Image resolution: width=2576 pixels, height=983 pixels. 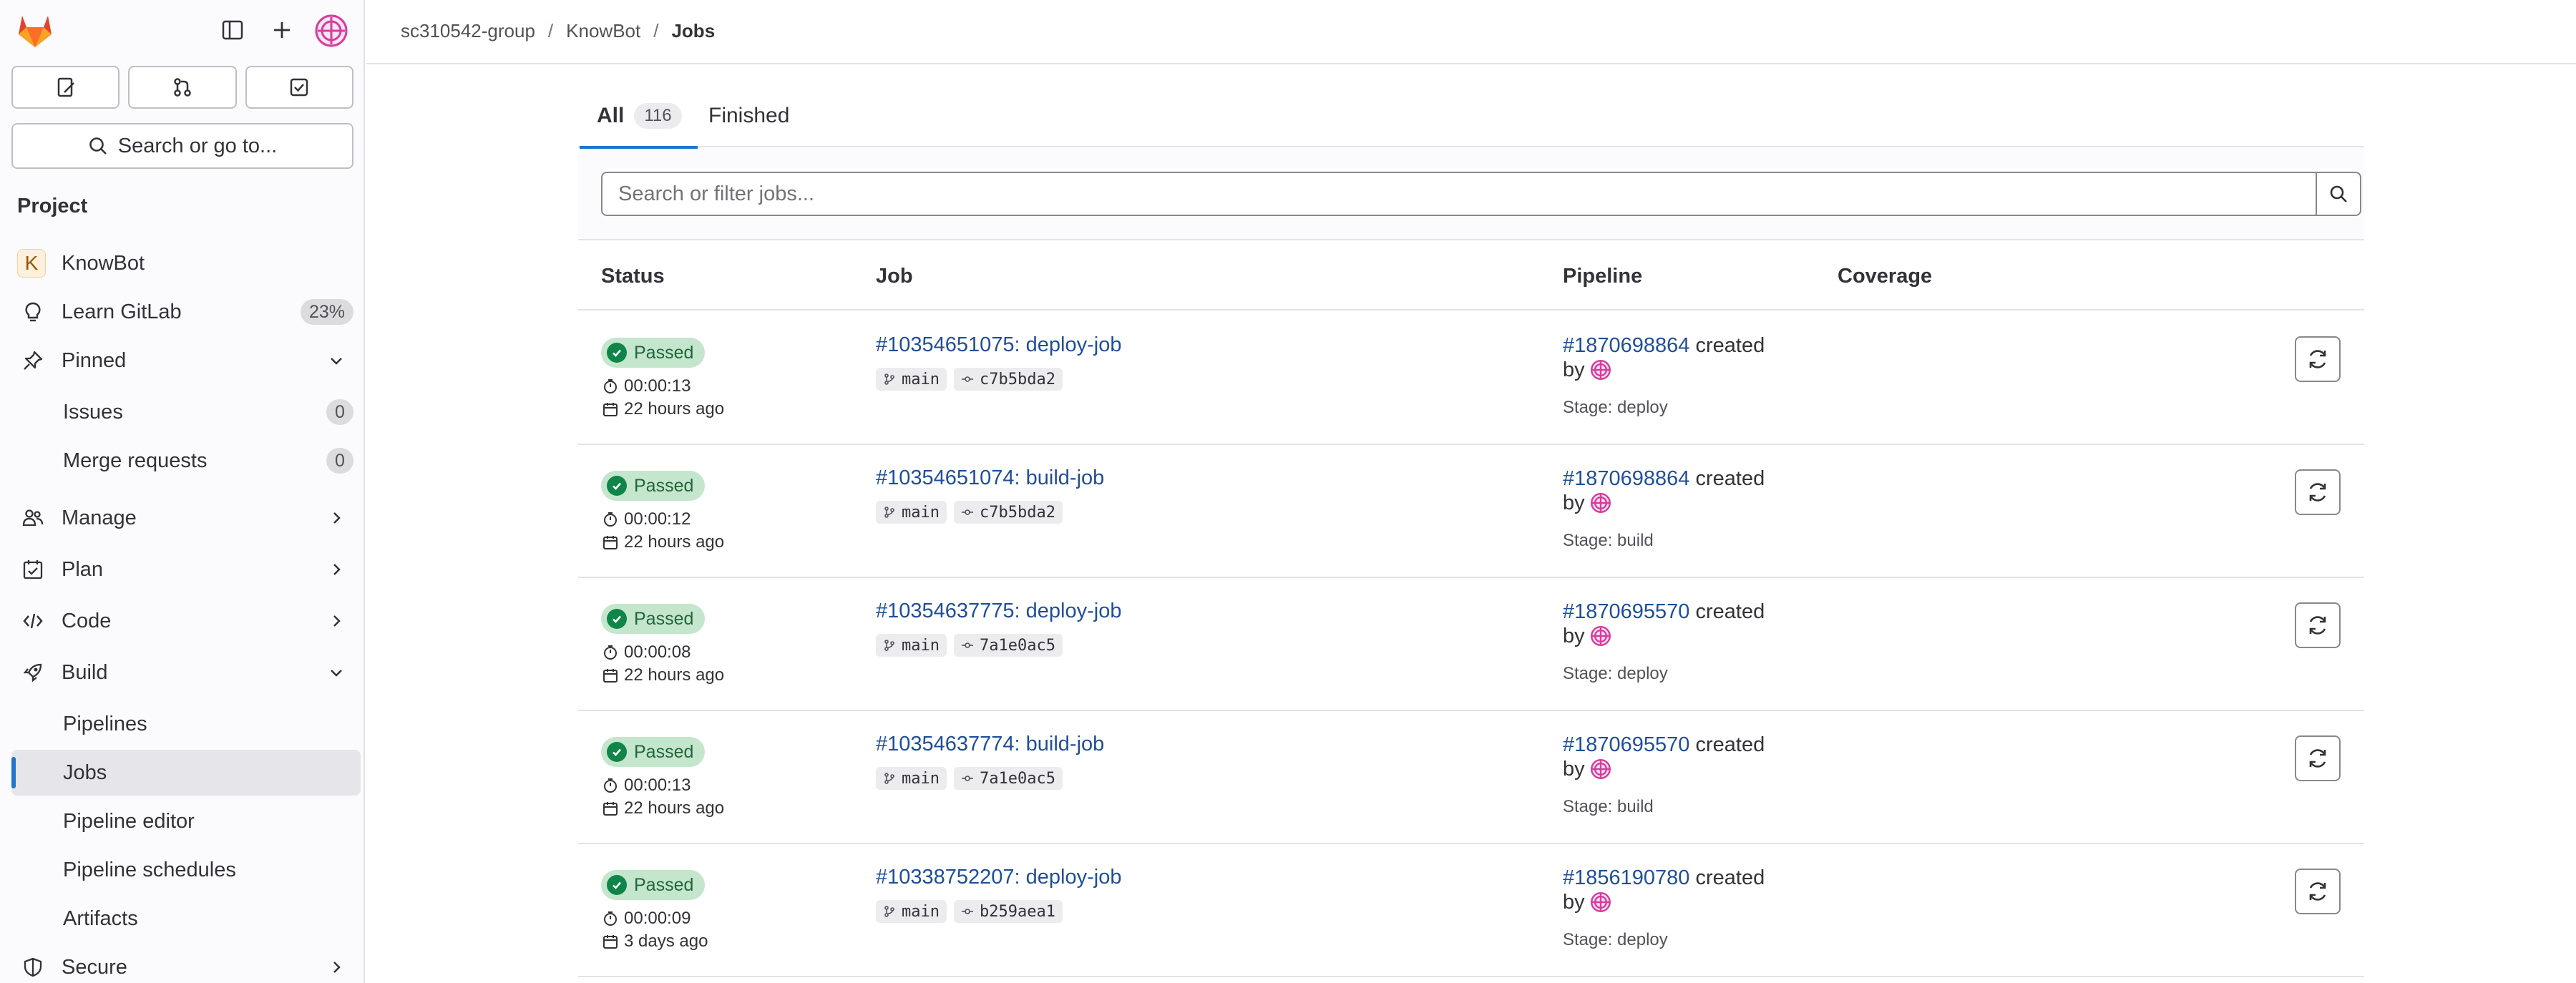 What do you see at coordinates (186, 672) in the screenshot?
I see `sidebar-item-build: Build` at bounding box center [186, 672].